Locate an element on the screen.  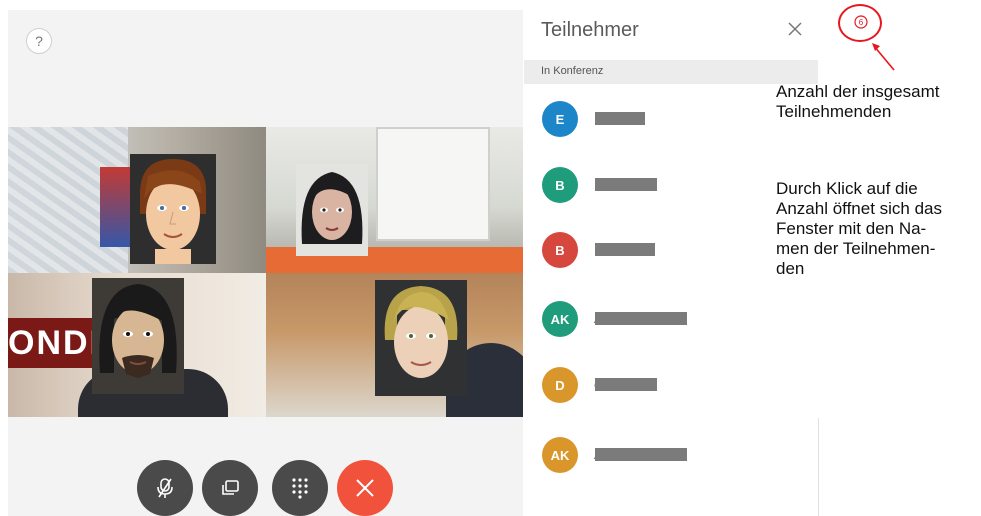
close-icon is located at coordinates (795, 29).